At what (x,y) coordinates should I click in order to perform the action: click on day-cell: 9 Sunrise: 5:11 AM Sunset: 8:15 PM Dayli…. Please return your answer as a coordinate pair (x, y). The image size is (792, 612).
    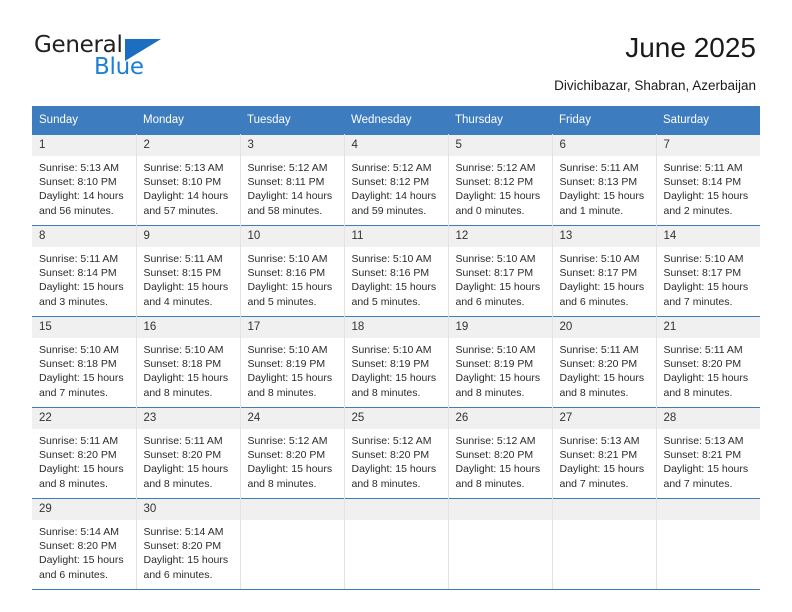
    Looking at the image, I should click on (188, 271).